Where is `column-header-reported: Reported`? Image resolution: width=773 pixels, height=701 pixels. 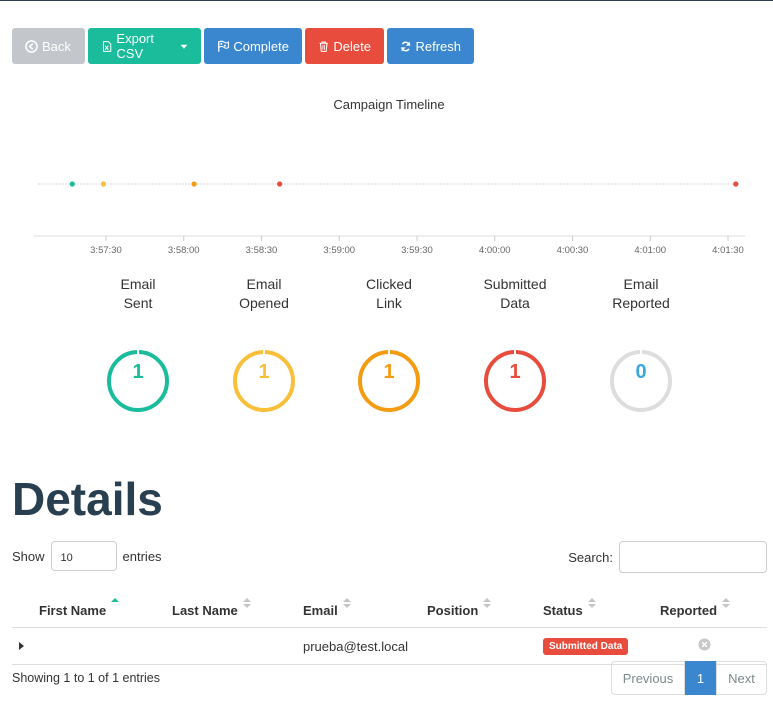
column-header-reported: Reported is located at coordinates (713, 605).